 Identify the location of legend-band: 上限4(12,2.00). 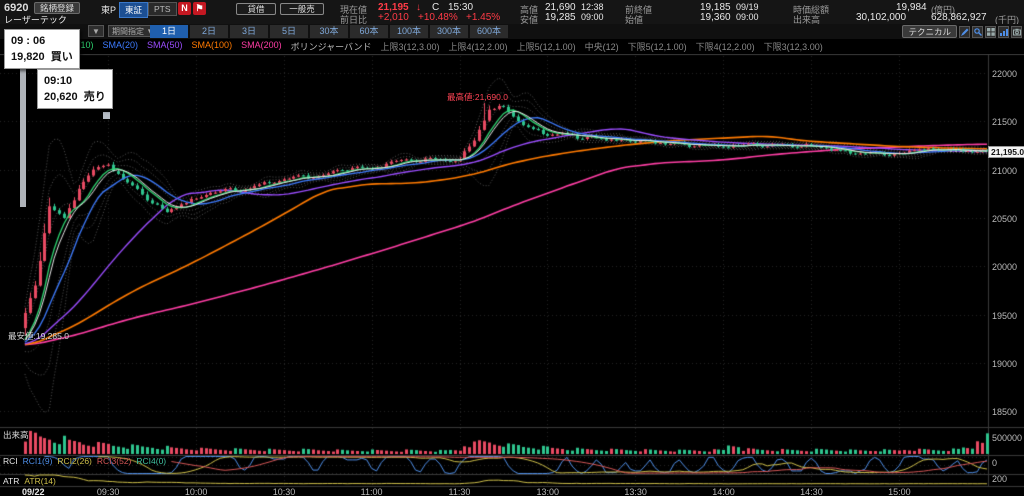
(478, 47).